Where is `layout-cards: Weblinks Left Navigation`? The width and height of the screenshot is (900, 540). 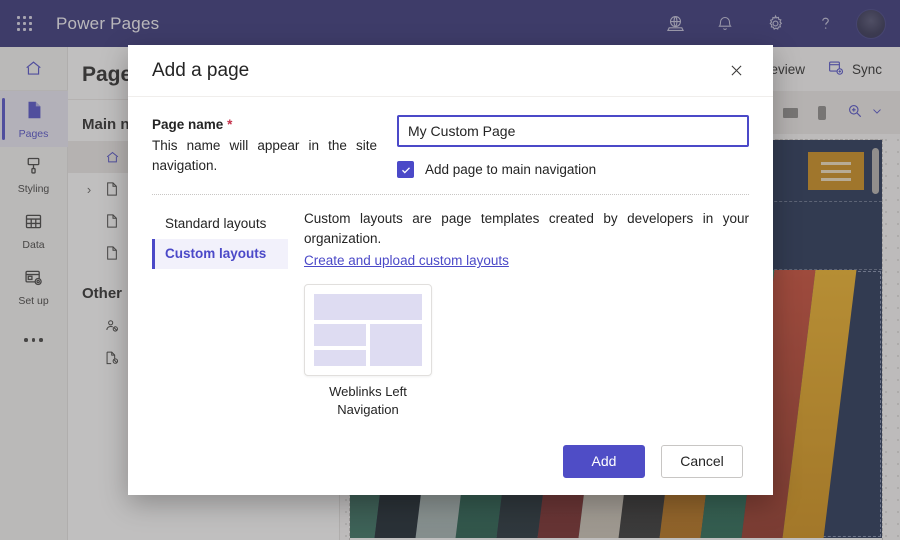 layout-cards: Weblinks Left Navigation is located at coordinates (526, 351).